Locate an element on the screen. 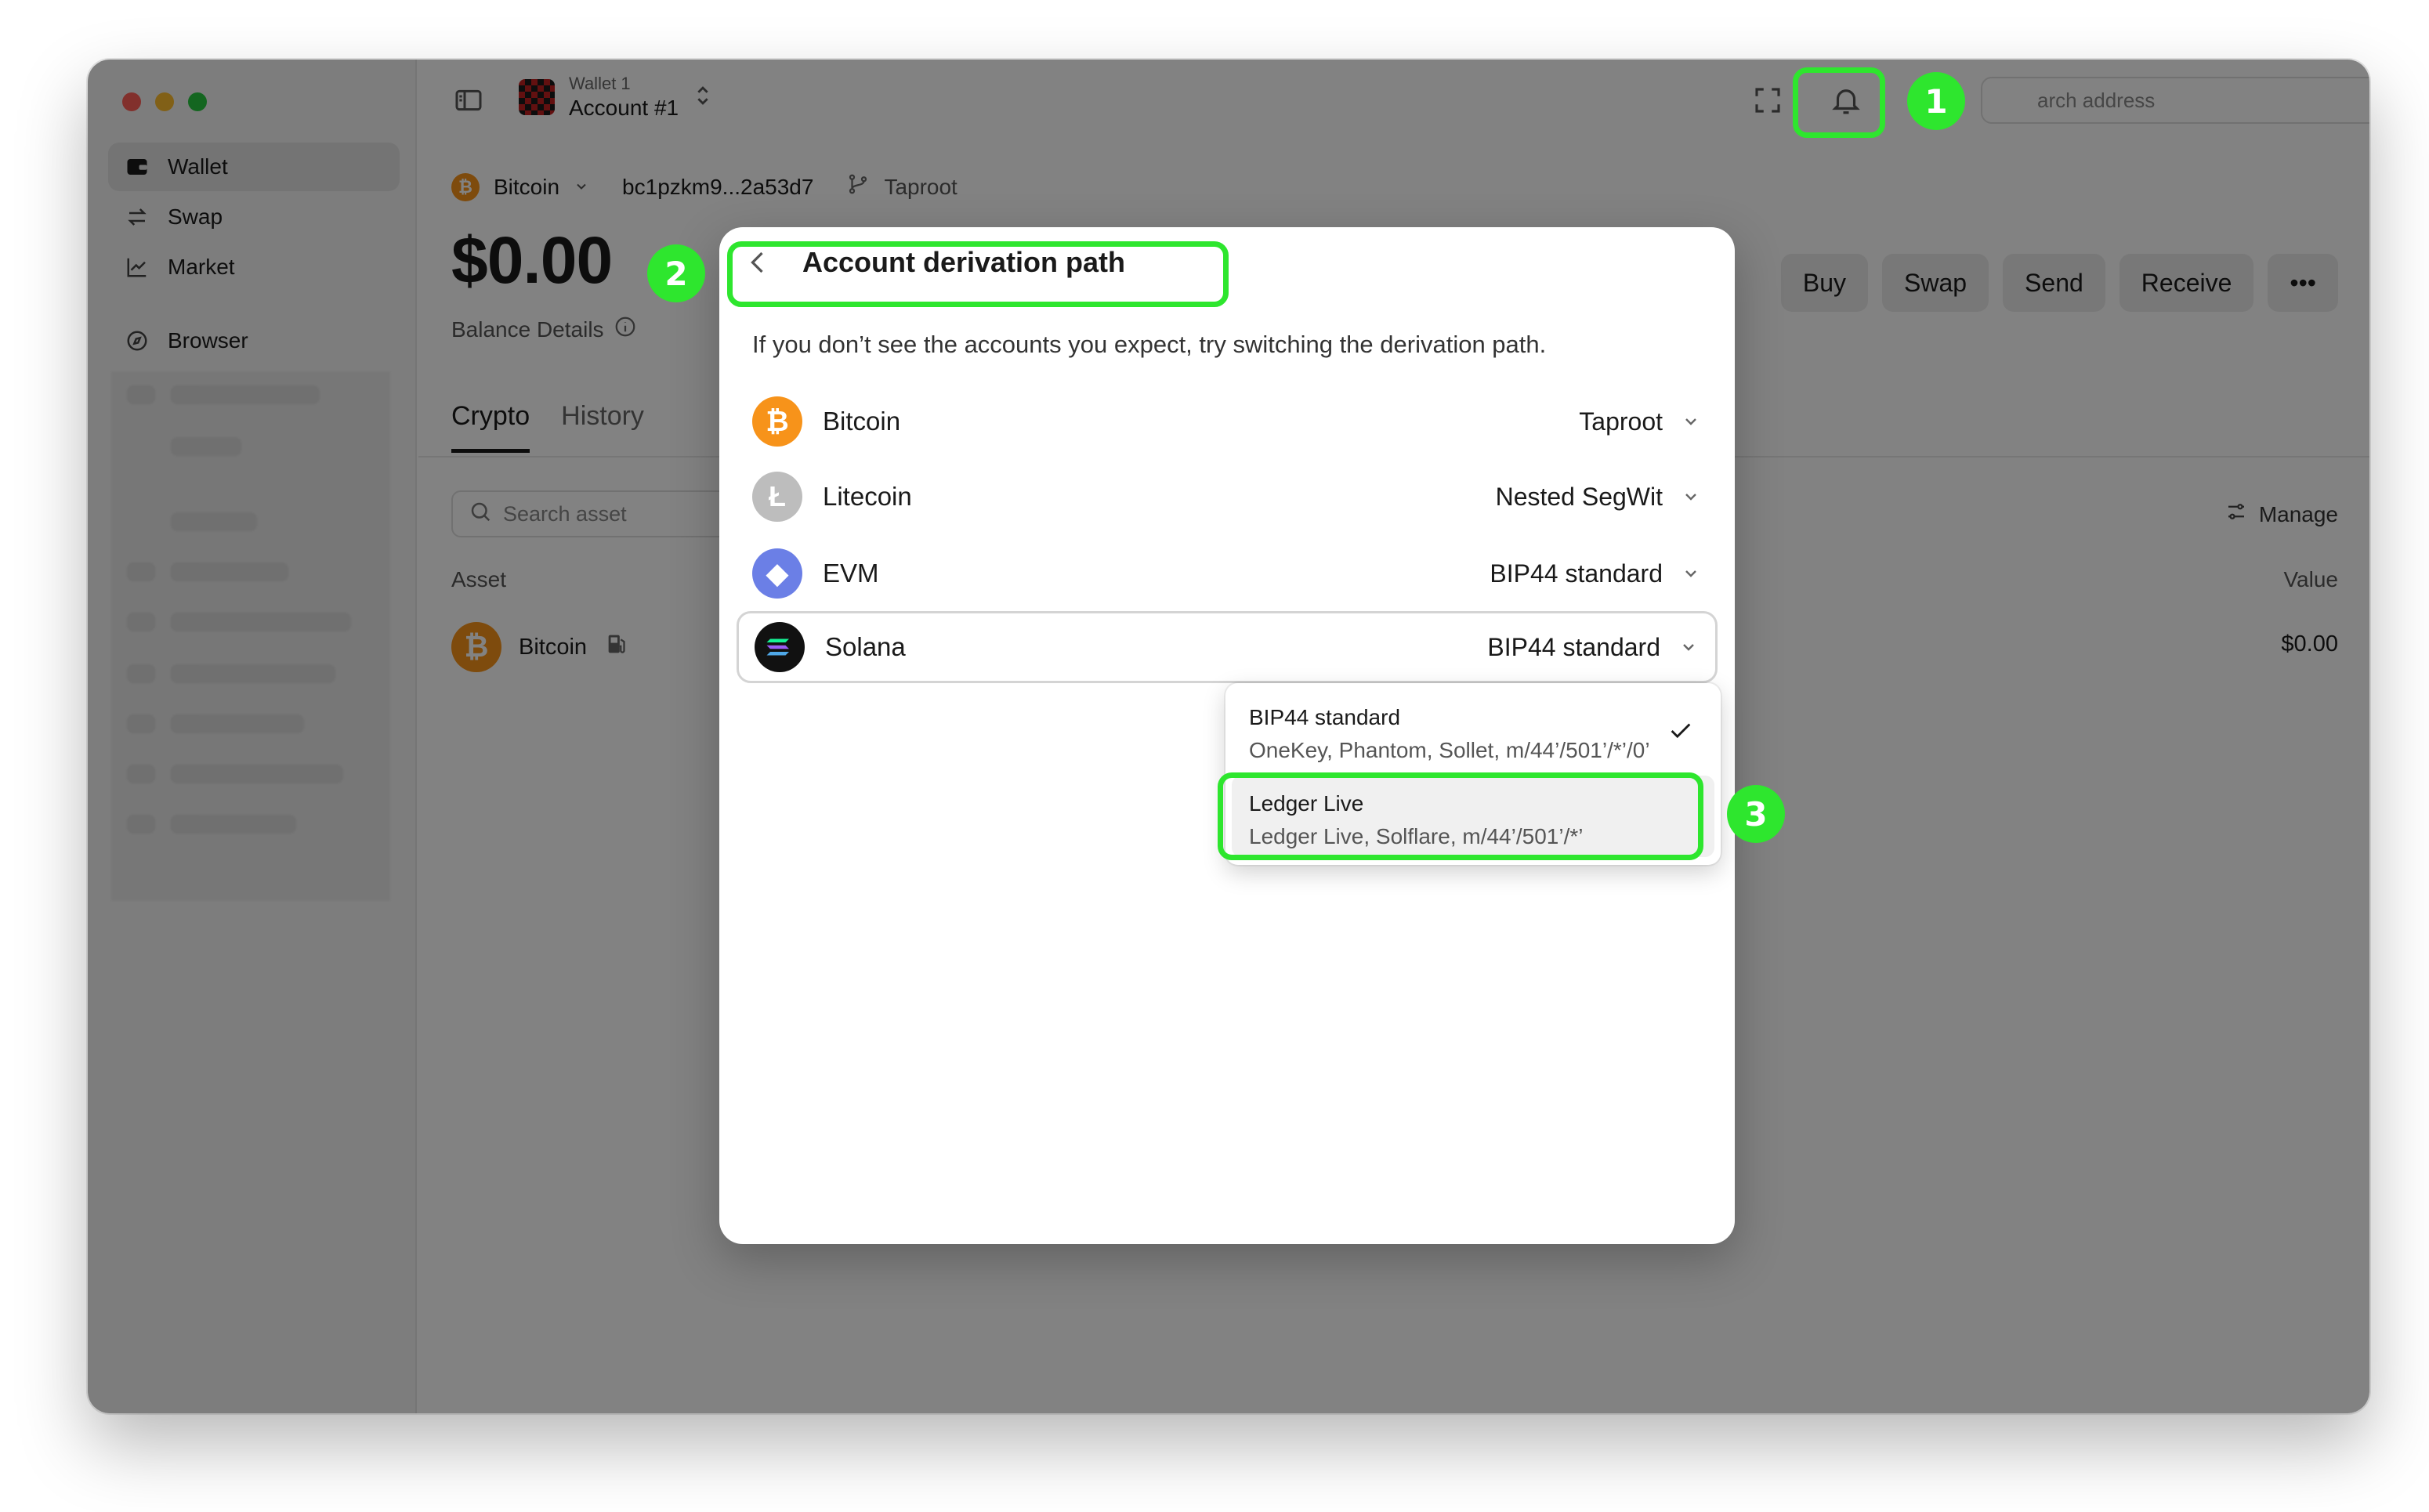 The image size is (2429, 1512). chain-row-evm: ◆ EVM BIP44 standard is located at coordinates (1227, 573).